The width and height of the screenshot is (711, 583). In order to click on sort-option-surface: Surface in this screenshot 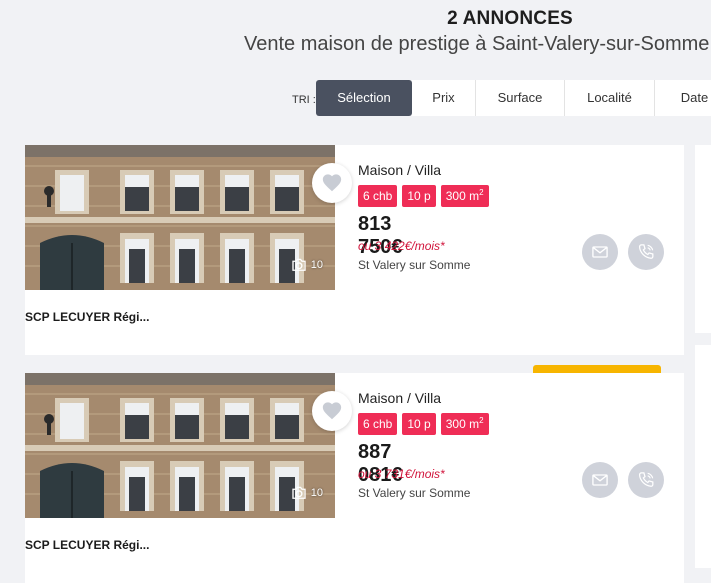, I will do `click(520, 98)`.